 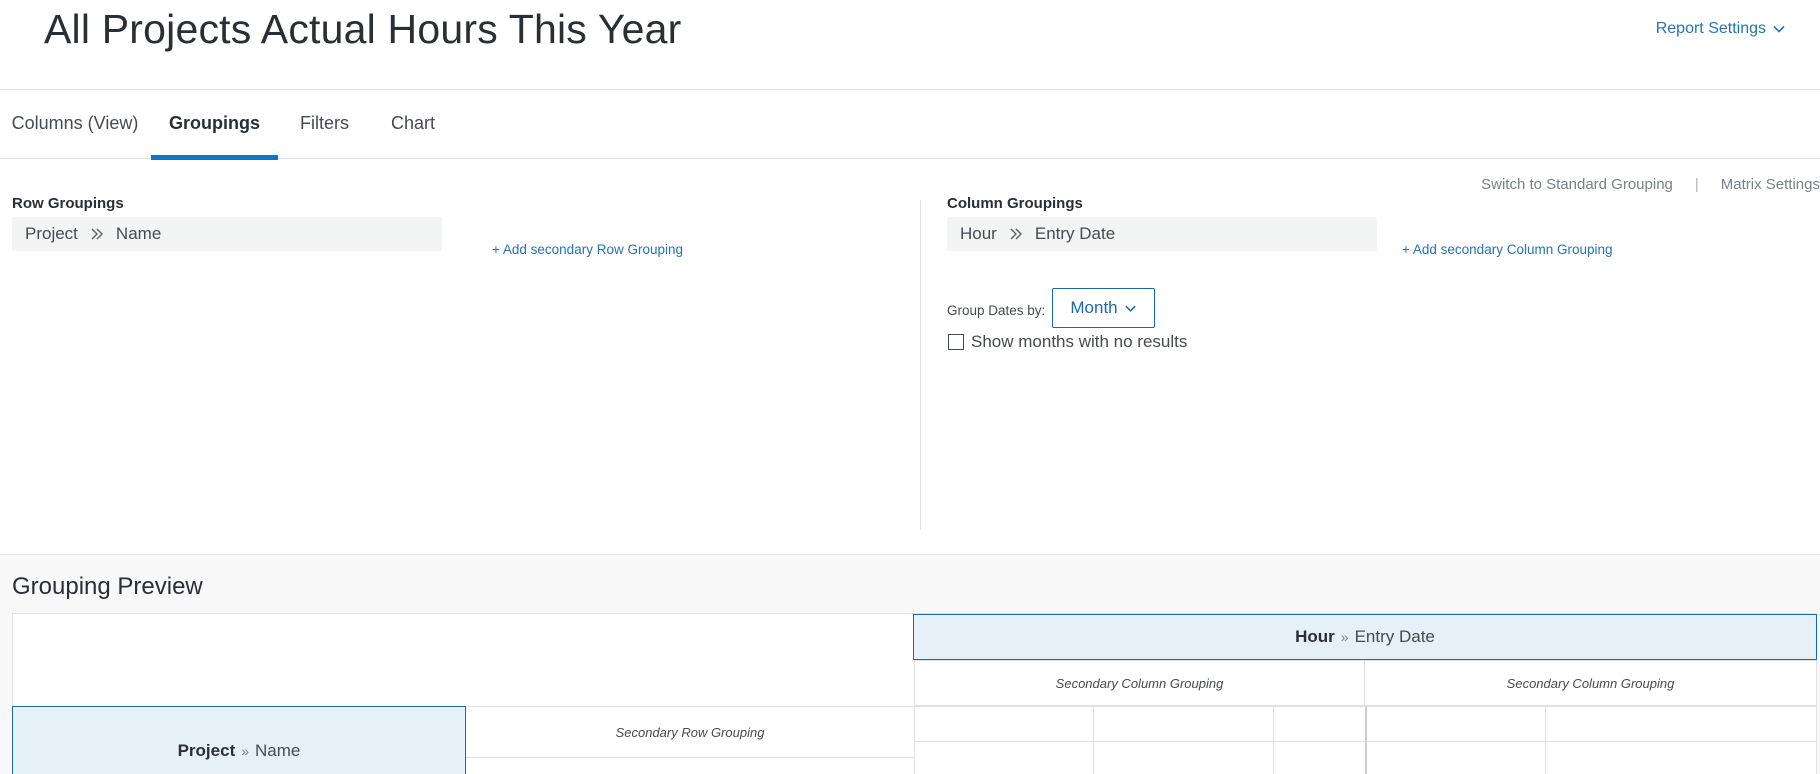 What do you see at coordinates (920, 365) in the screenshot?
I see `section-divider` at bounding box center [920, 365].